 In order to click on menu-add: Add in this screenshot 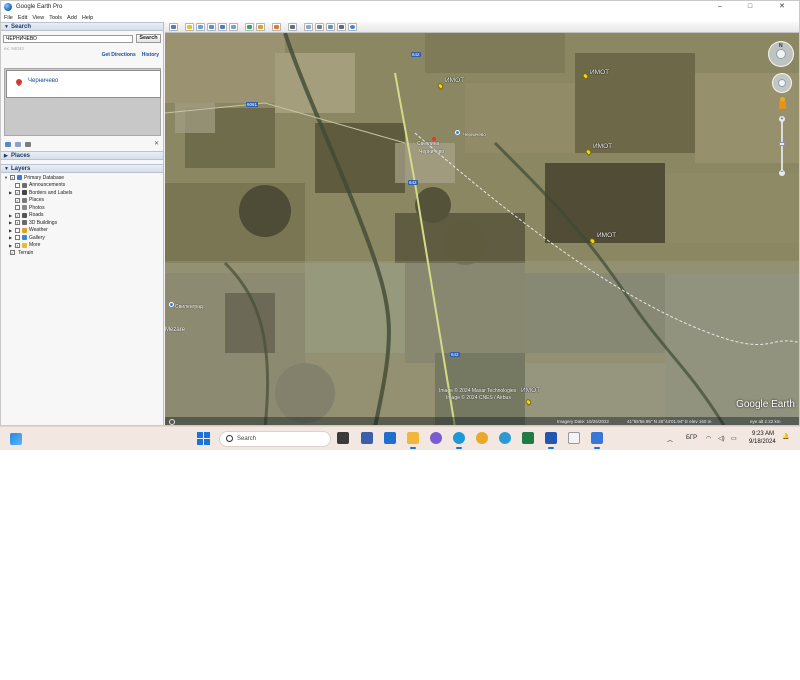, I will do `click(72, 18)`.